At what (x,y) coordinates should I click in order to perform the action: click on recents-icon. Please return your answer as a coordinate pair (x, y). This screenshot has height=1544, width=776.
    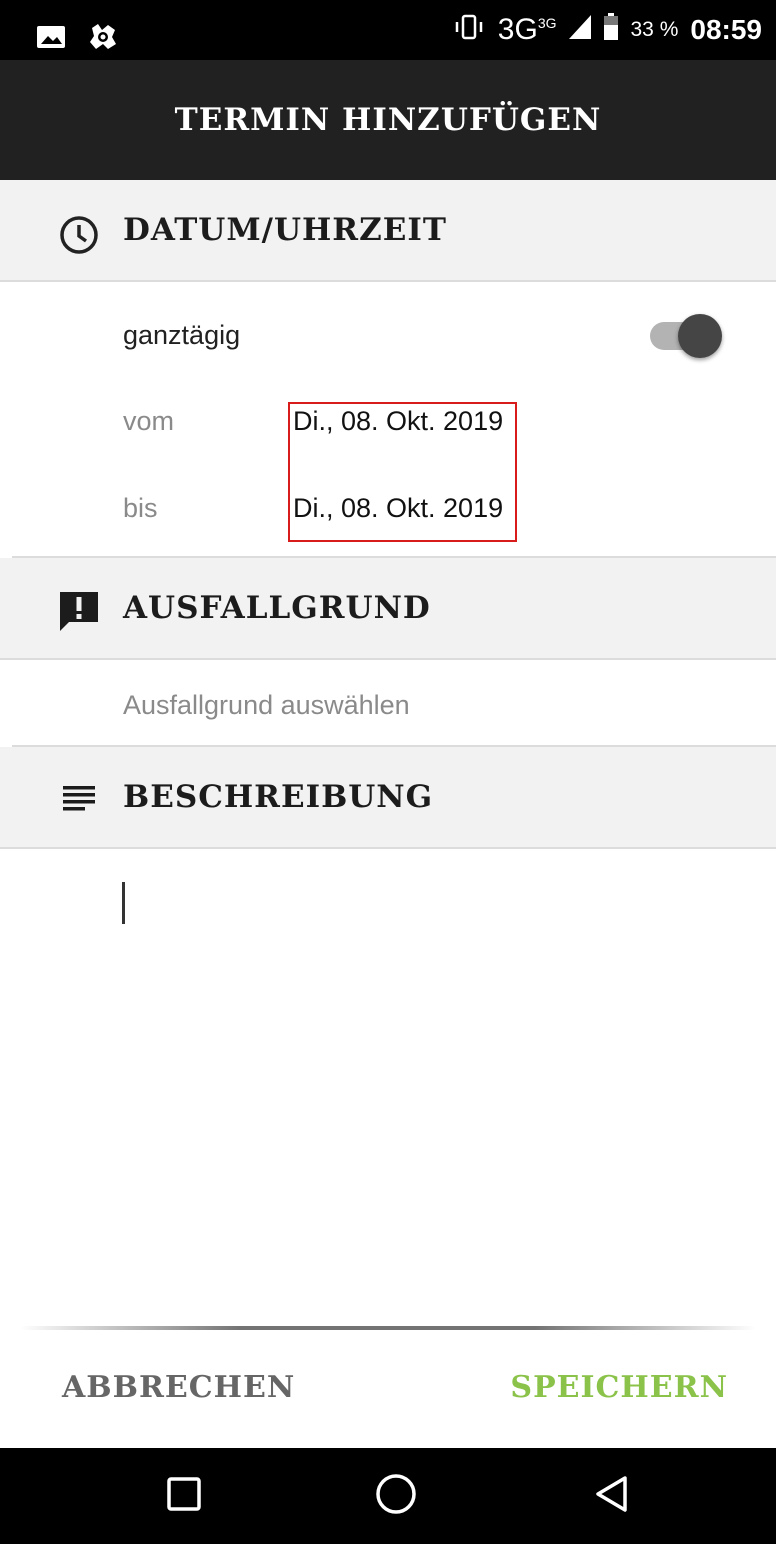
    Looking at the image, I should click on (184, 1496).